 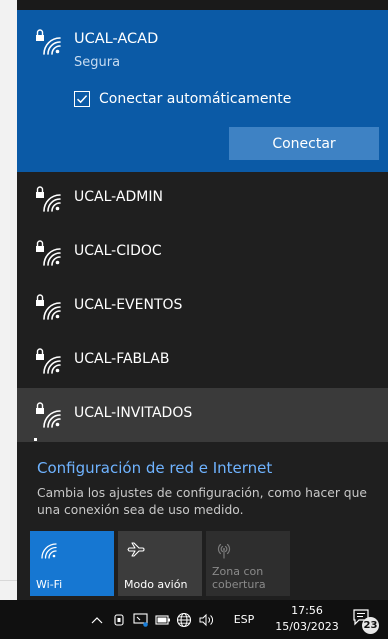 I want to click on auto-connect-label: Conectar automáticamente, so click(x=195, y=99).